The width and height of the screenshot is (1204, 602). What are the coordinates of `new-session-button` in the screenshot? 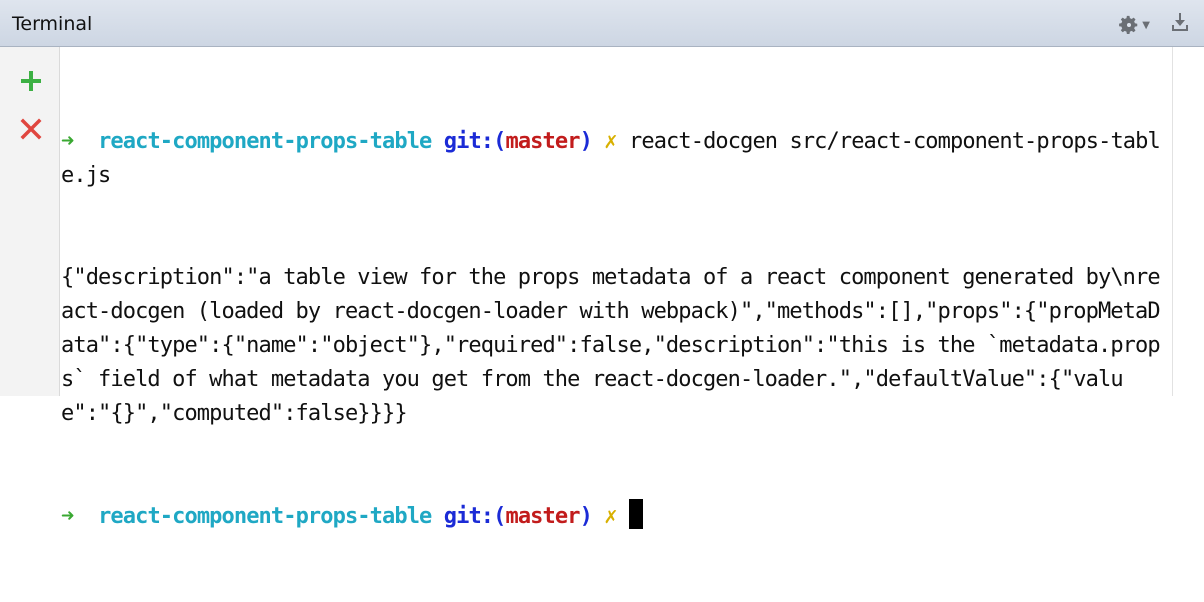 It's located at (31, 81).